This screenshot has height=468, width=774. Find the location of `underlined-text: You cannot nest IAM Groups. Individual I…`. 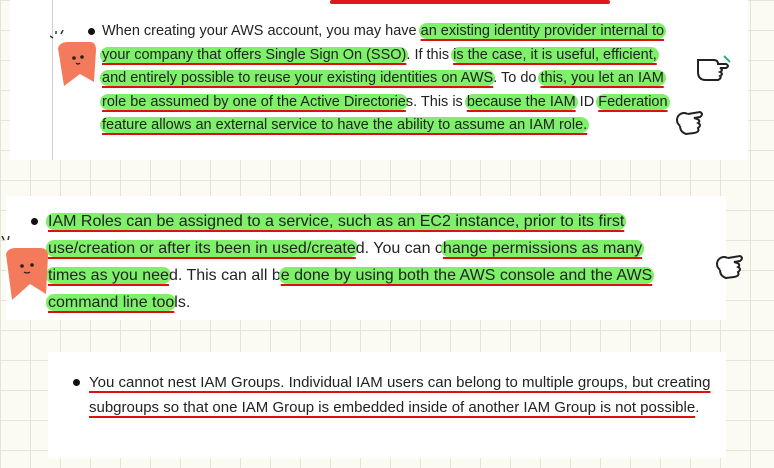

underlined-text: You cannot nest IAM Groups. Individual I… is located at coordinates (400, 395).